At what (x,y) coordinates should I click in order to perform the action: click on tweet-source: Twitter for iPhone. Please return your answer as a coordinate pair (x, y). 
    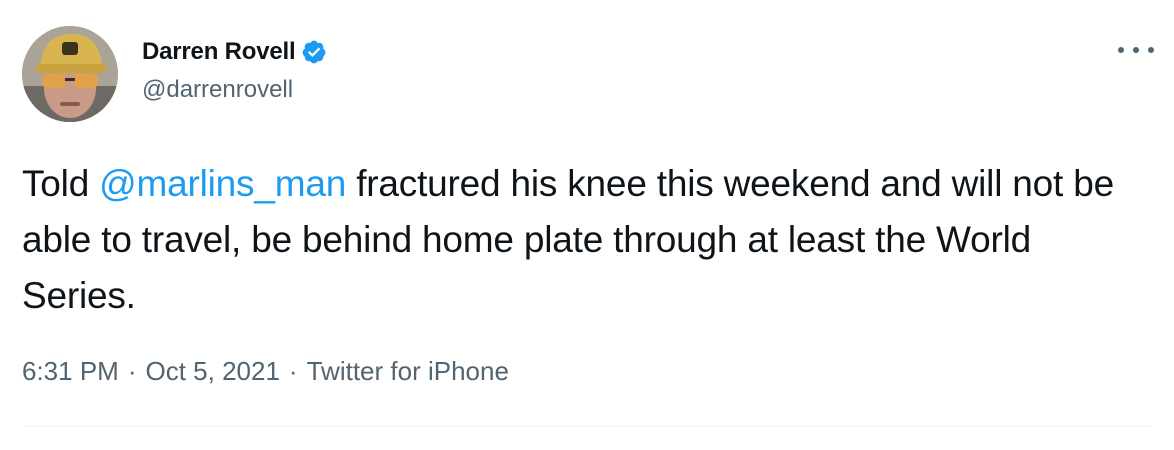
    Looking at the image, I should click on (408, 371).